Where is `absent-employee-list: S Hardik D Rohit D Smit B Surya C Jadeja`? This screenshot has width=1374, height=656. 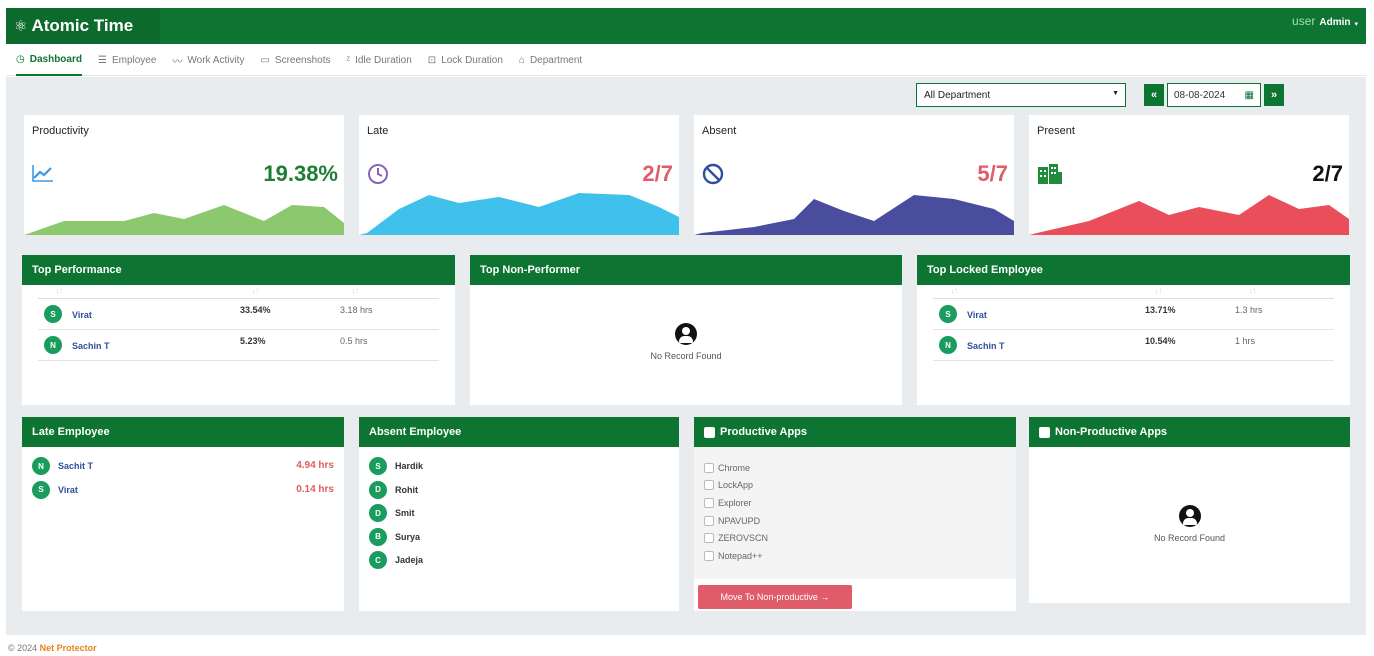
absent-employee-list: S Hardik D Rohit D Smit B Surya C Jadeja is located at coordinates (519, 516).